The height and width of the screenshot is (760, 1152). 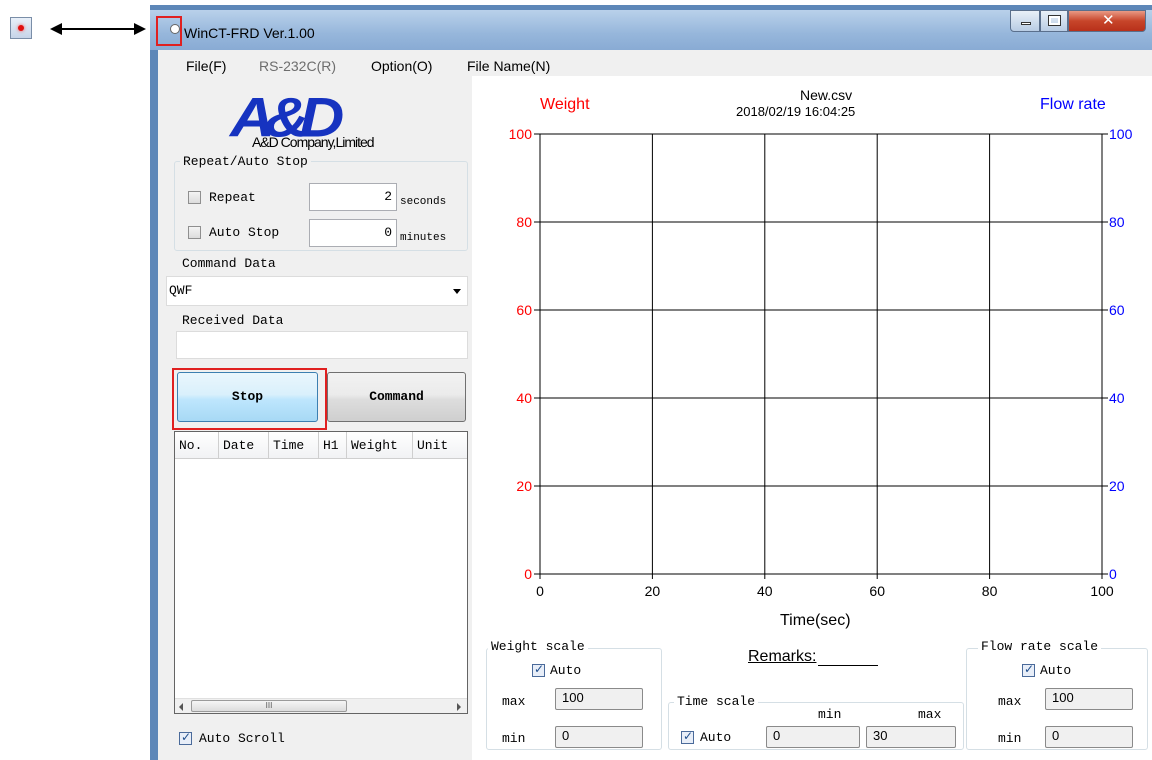 What do you see at coordinates (524, 222) in the screenshot?
I see `y-left-tick-label: 80` at bounding box center [524, 222].